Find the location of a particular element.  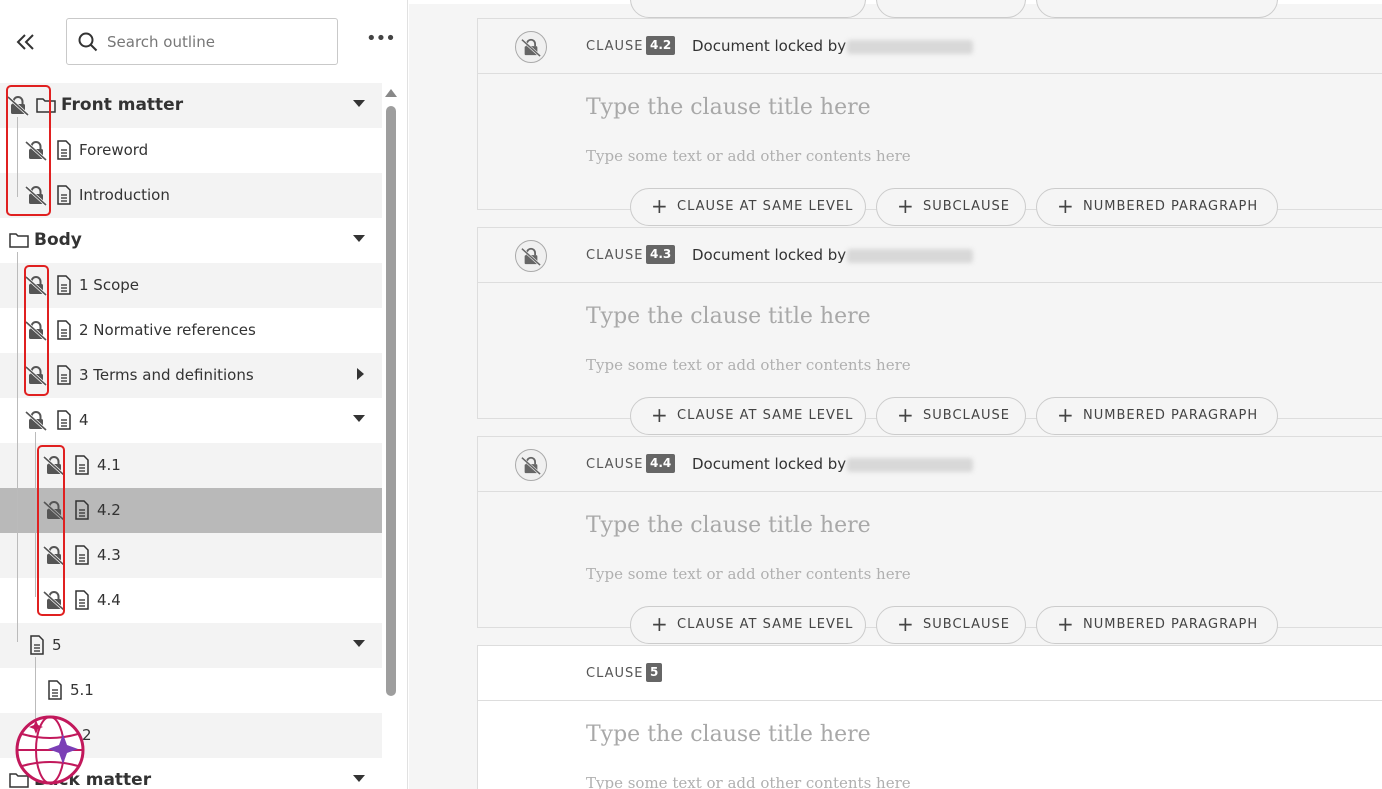

tree-item-label: Body is located at coordinates (58, 240).